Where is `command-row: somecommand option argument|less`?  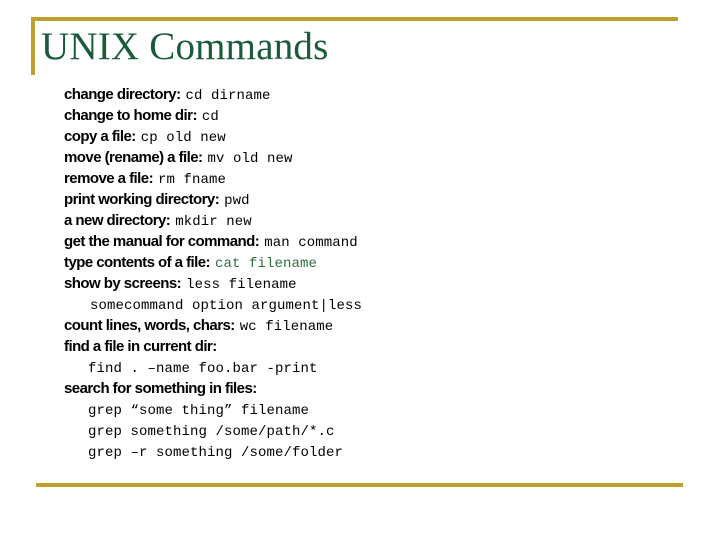
command-row: somecommand option argument|less is located at coordinates (374, 304).